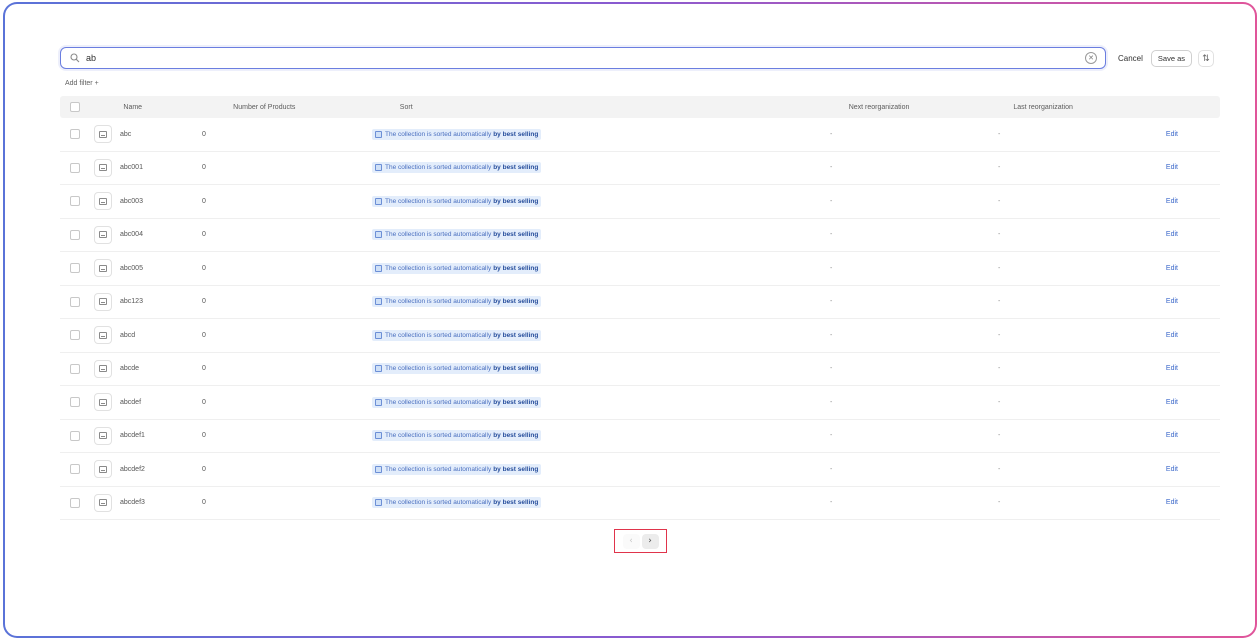  I want to click on collection-name: abcd, so click(159, 335).